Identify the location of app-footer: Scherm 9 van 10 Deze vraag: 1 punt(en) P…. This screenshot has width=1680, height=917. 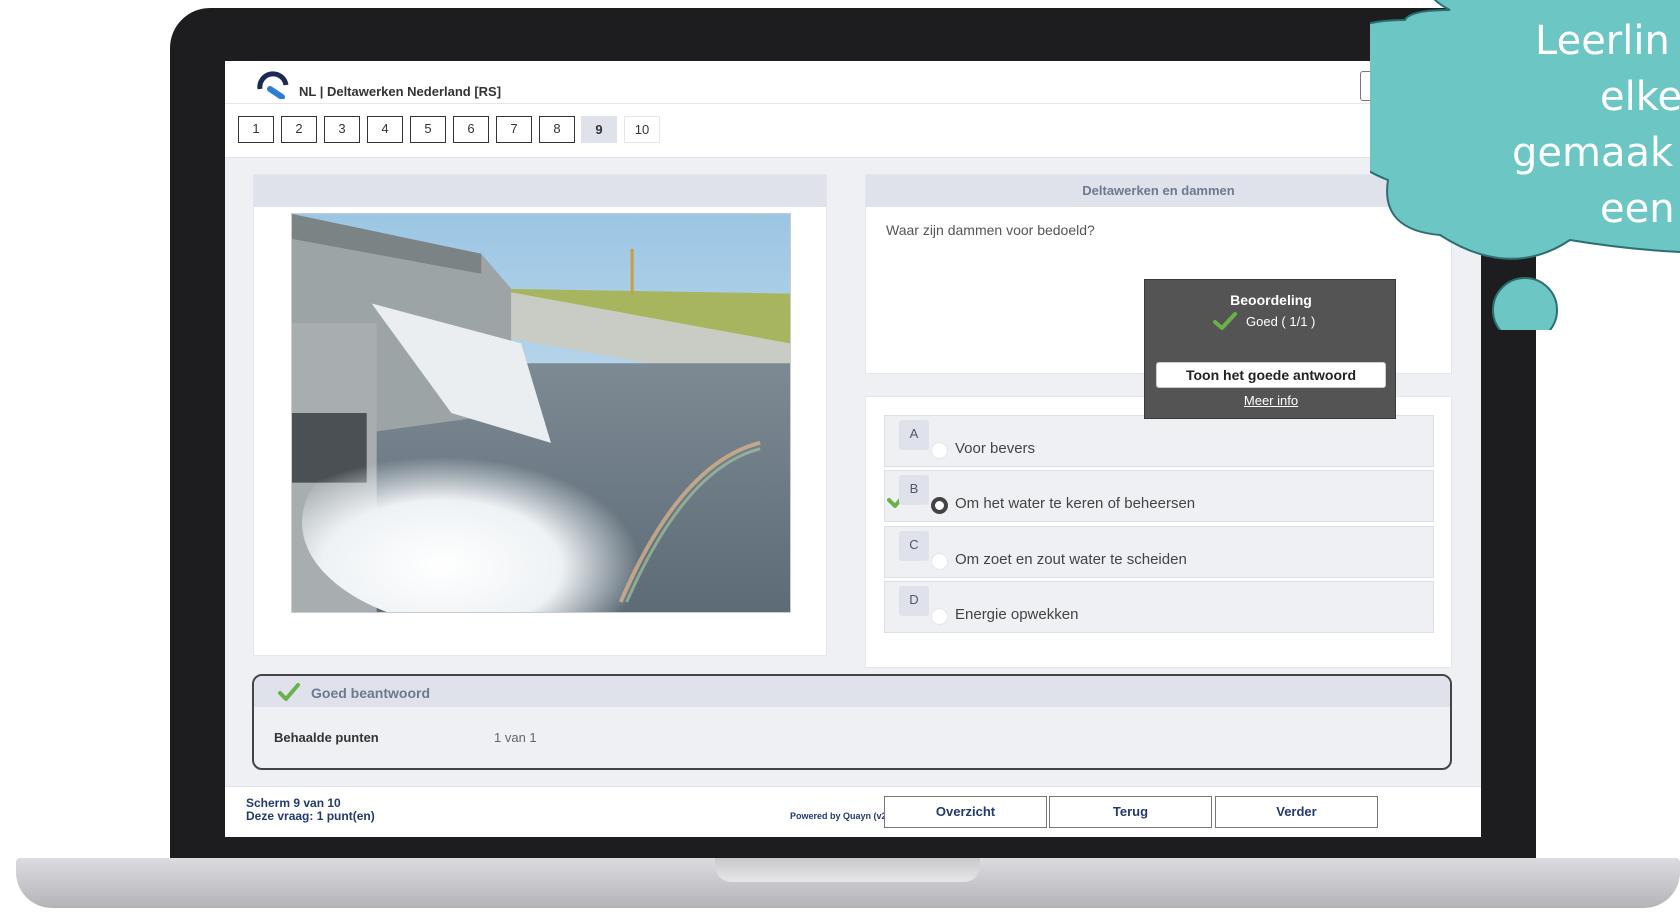
(853, 811).